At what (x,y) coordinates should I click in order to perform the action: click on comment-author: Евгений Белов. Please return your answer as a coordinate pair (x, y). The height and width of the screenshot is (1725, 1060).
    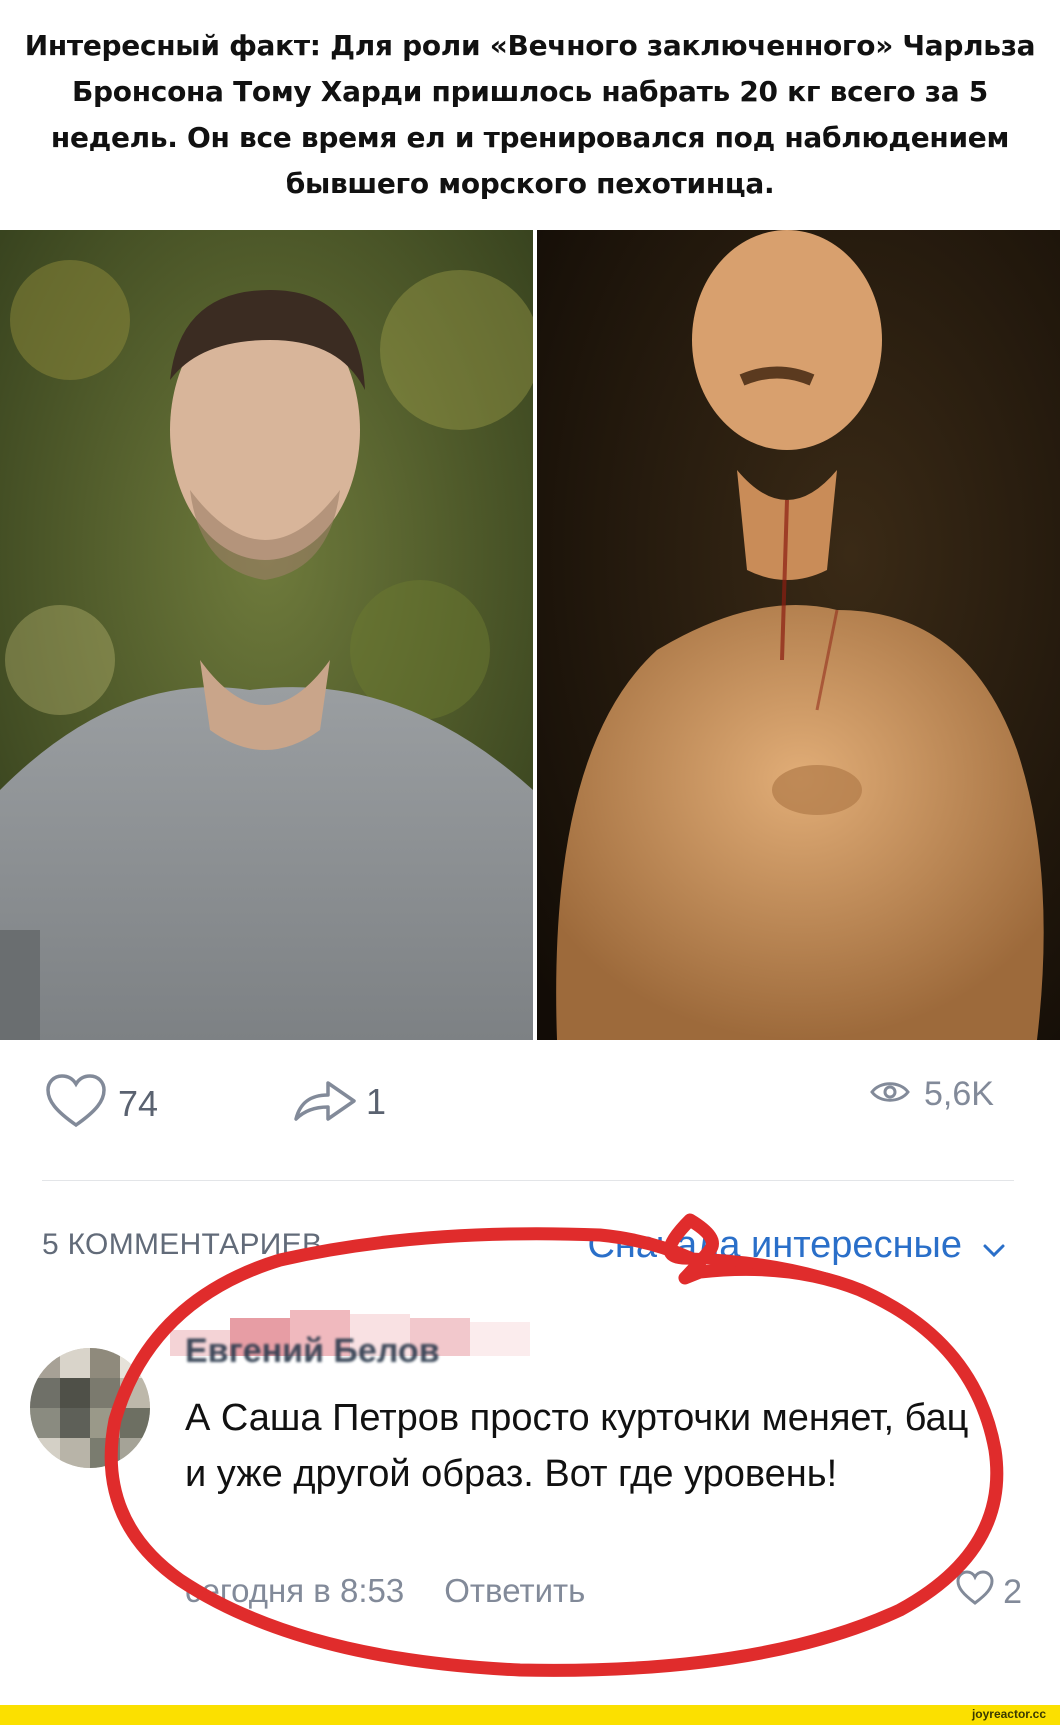
    Looking at the image, I should click on (312, 1351).